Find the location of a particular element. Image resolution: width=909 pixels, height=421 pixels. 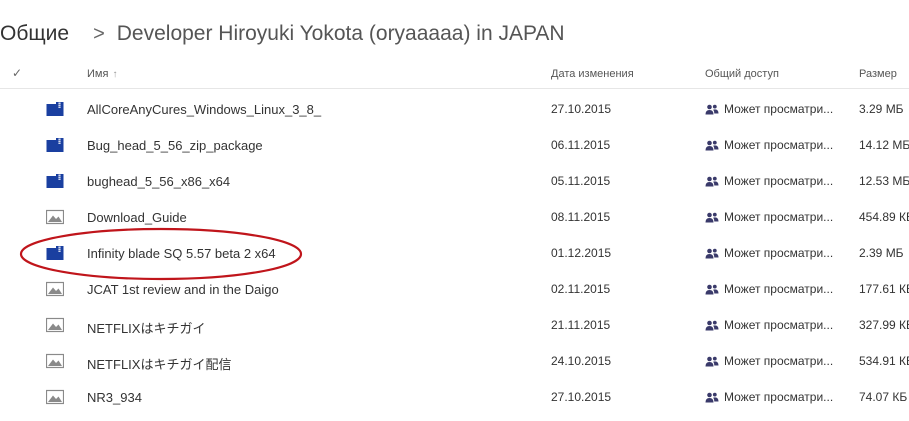

file-name-link: Bug_head_5_56_zip_package is located at coordinates (175, 145).